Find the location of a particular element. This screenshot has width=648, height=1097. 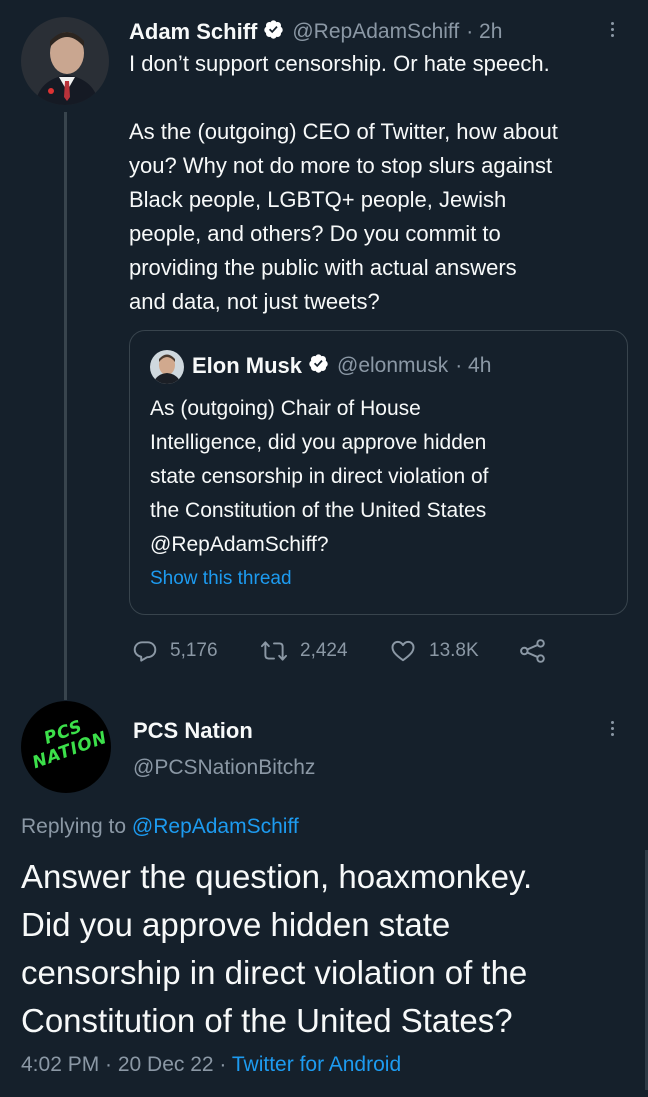

reply-icon is located at coordinates (145, 651).